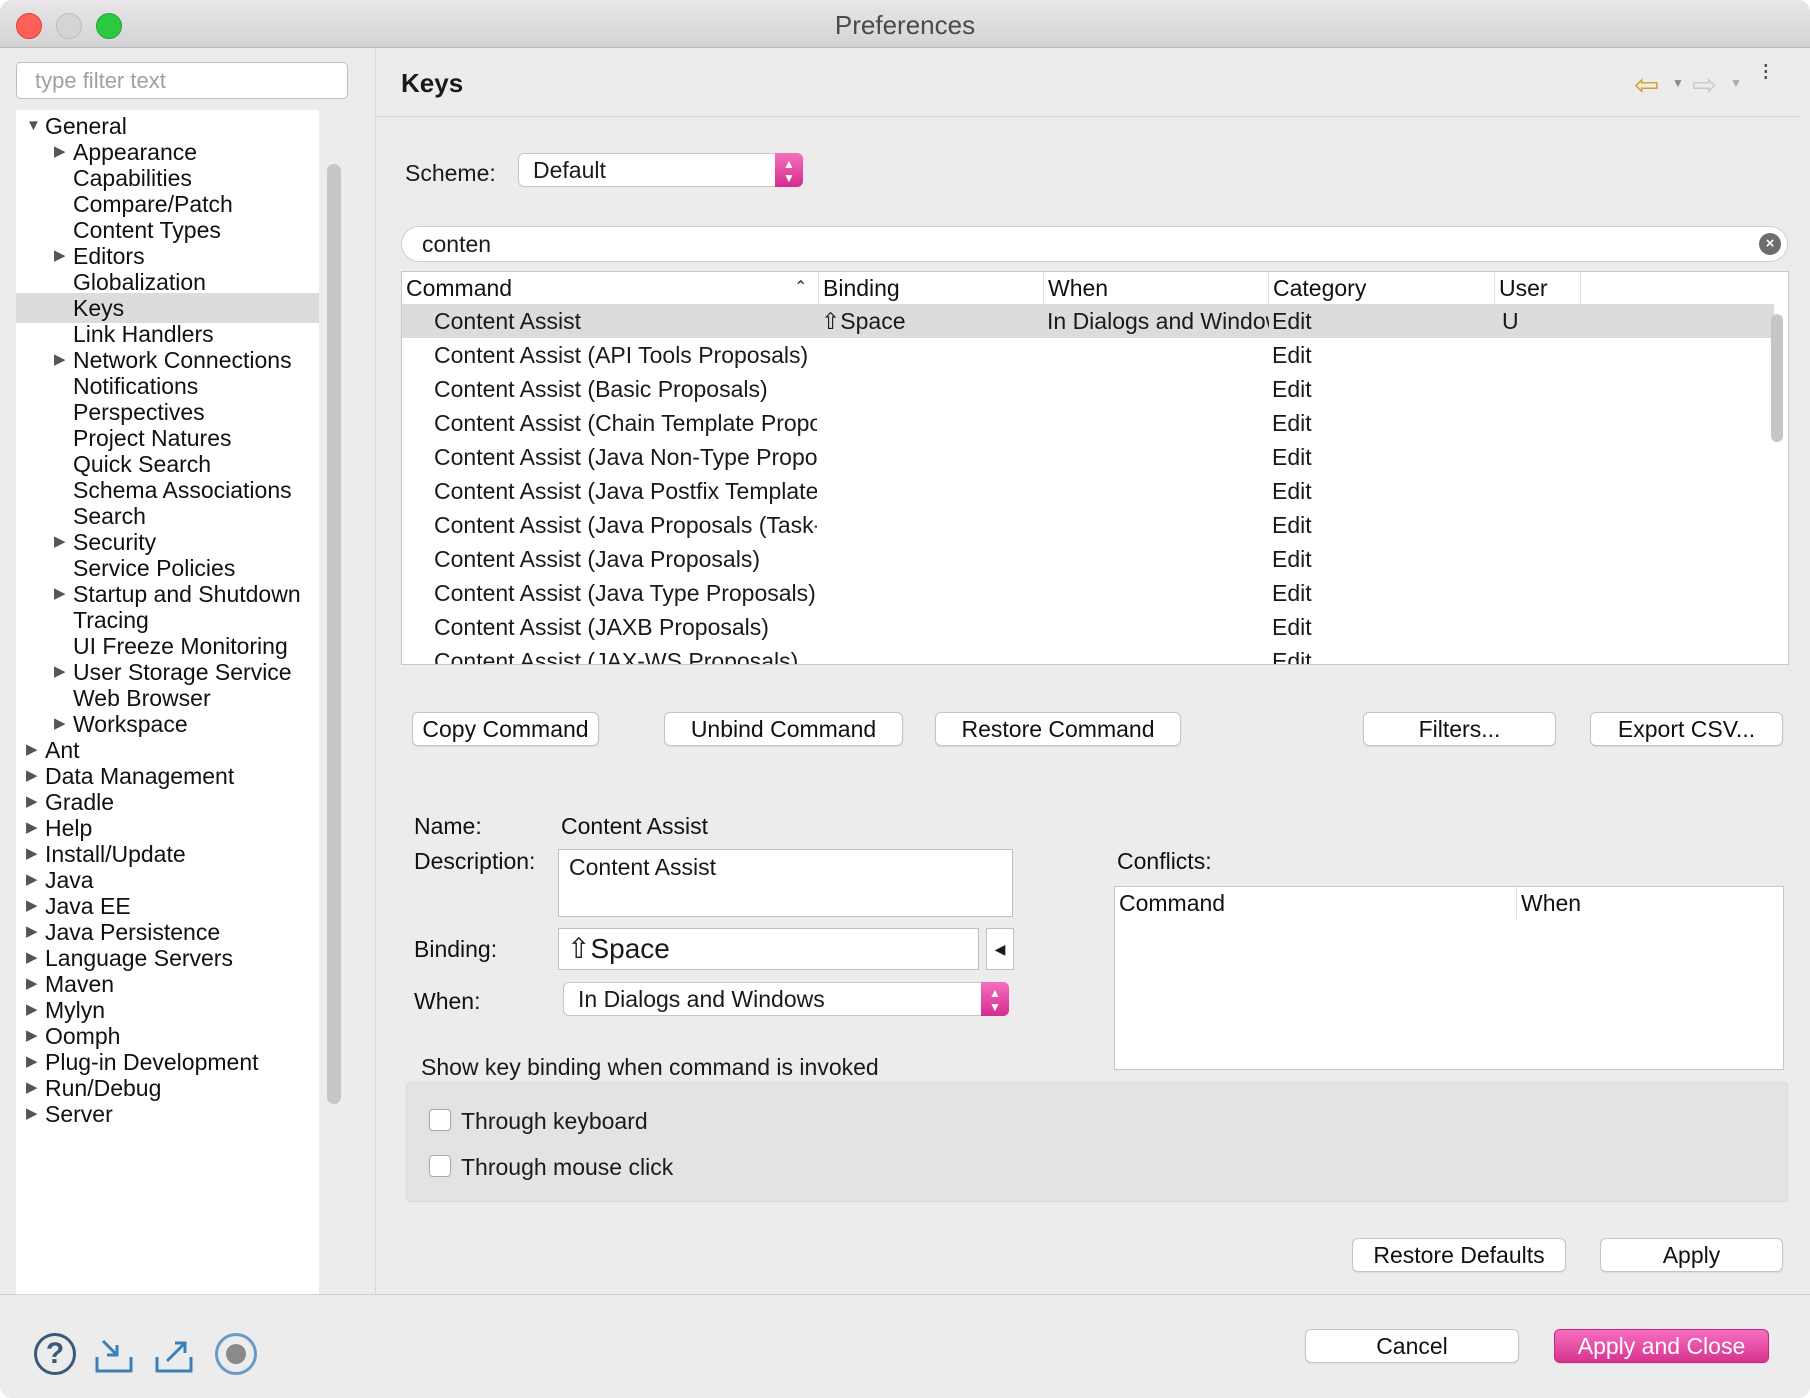 This screenshot has width=1810, height=1398. Describe the element at coordinates (1770, 244) in the screenshot. I see `clear-search-icon: ×` at that location.